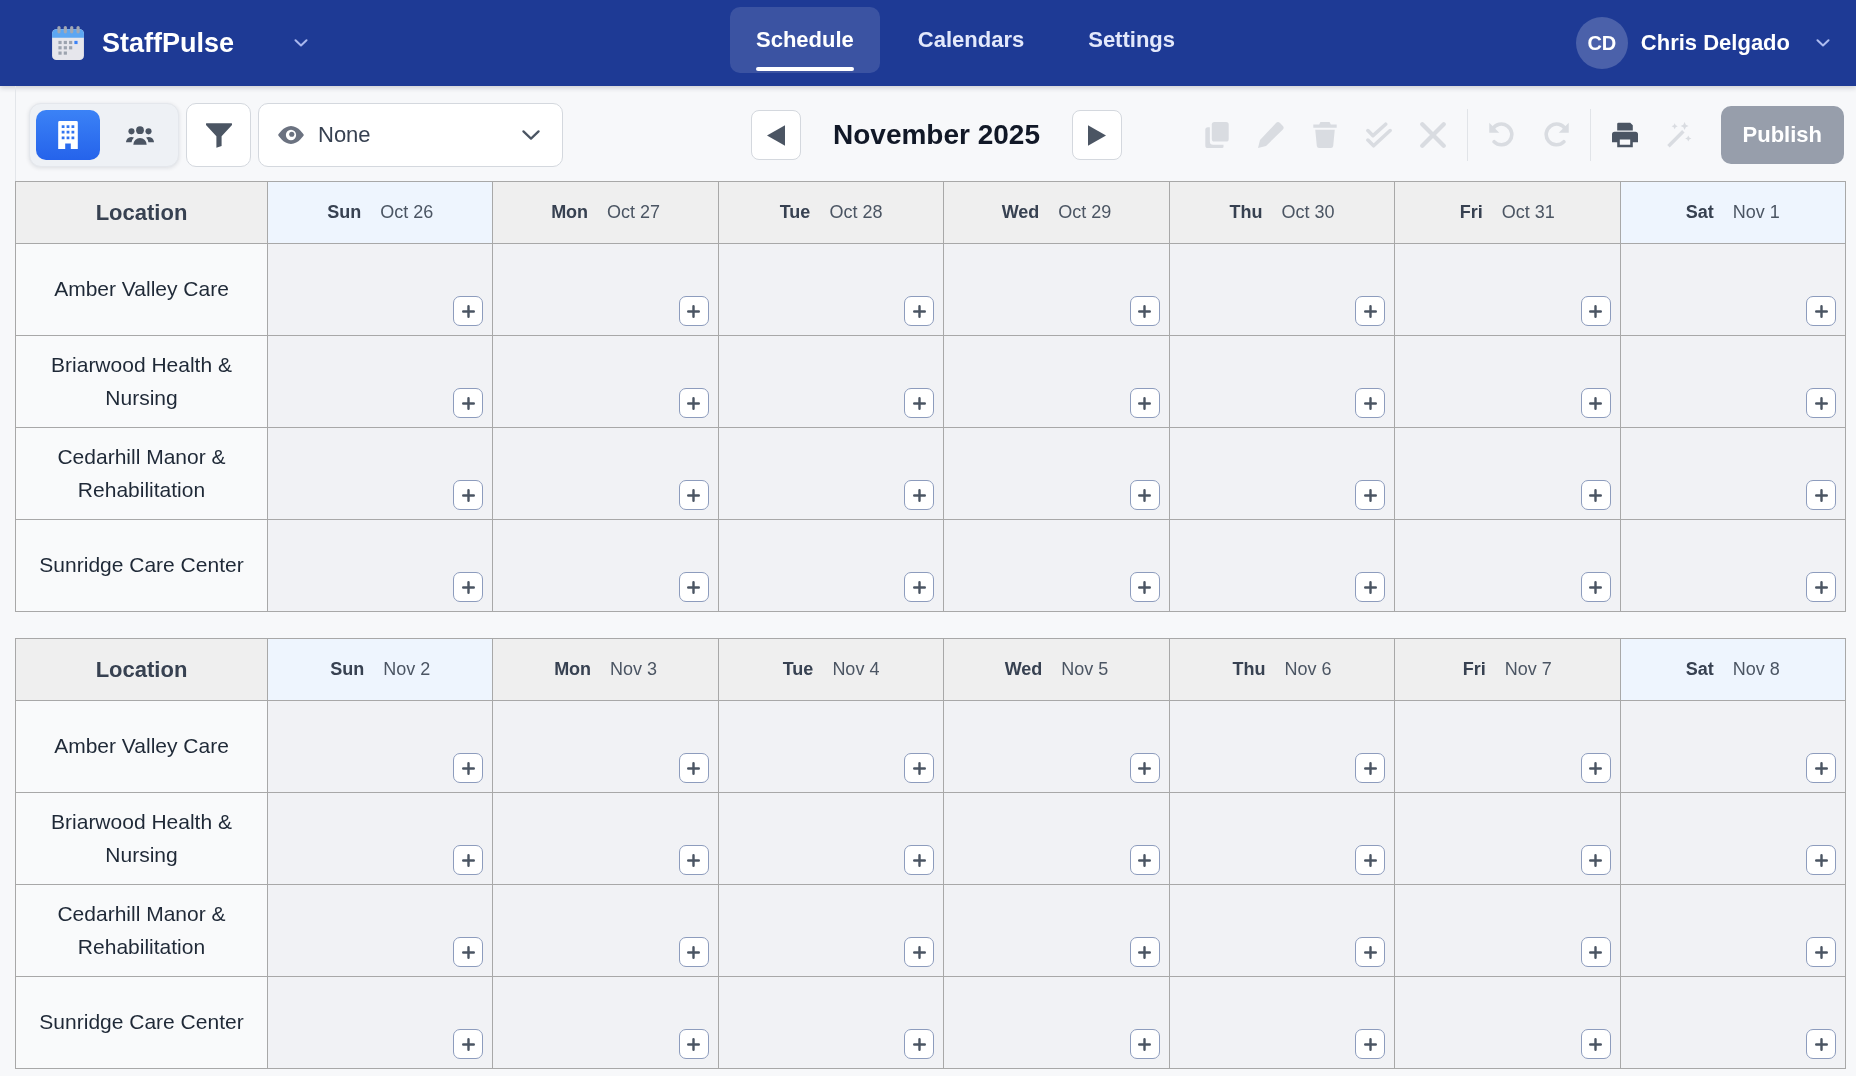 Image resolution: width=1856 pixels, height=1076 pixels. What do you see at coordinates (142, 670) in the screenshot?
I see `location-header: Location` at bounding box center [142, 670].